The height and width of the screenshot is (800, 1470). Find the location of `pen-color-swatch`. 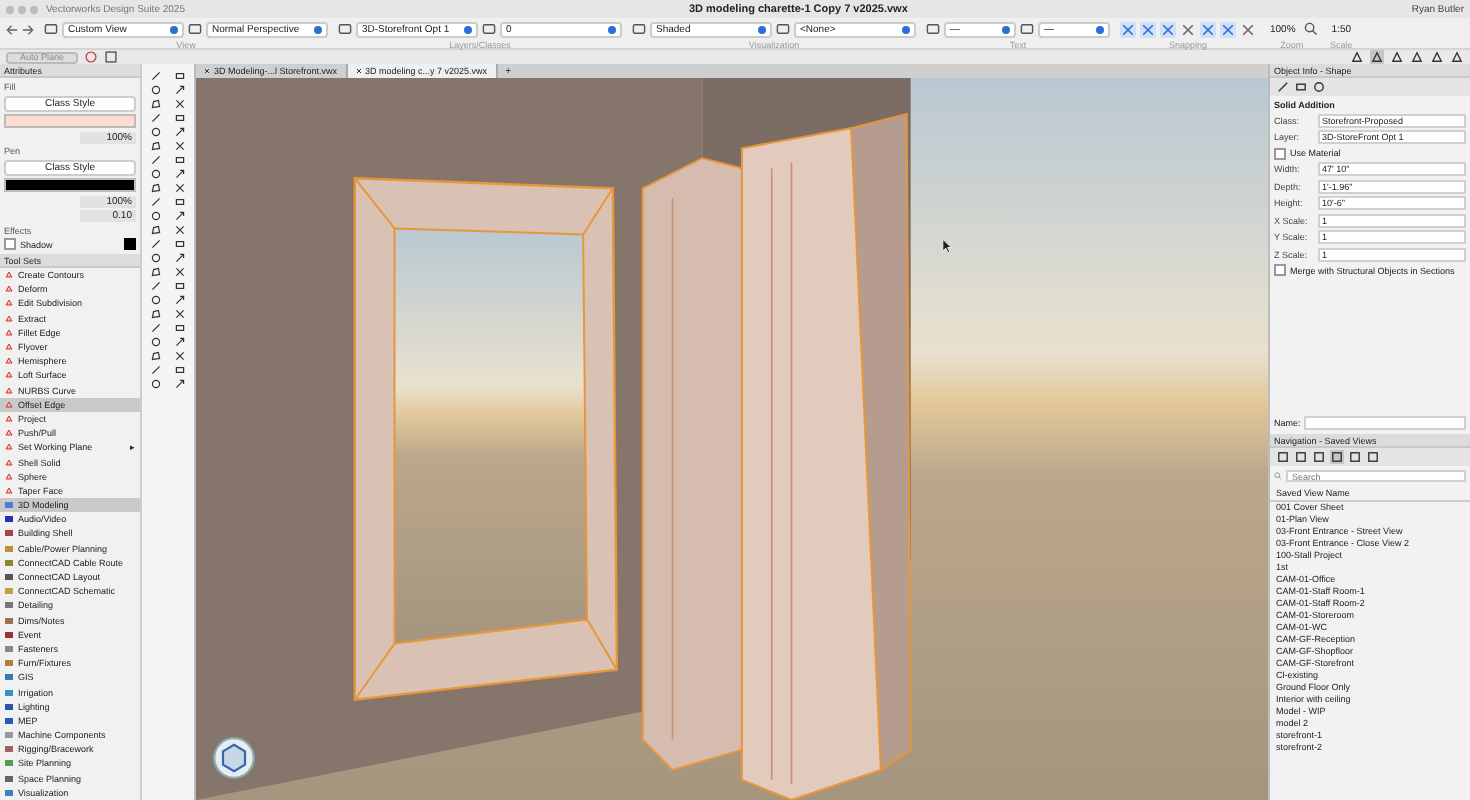

pen-color-swatch is located at coordinates (70, 185).